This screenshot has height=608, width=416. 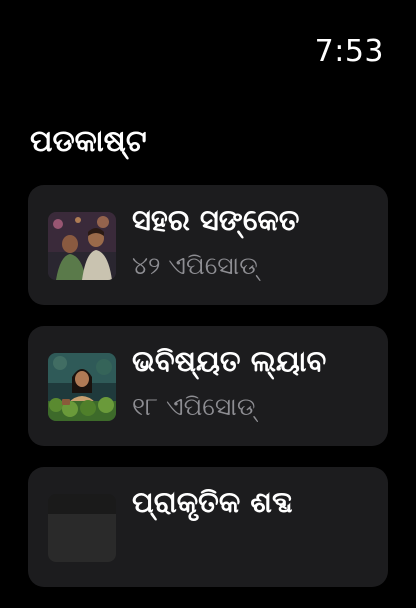 I want to click on page-title: ପଡକାଷ୍ଟ, so click(x=88, y=141).